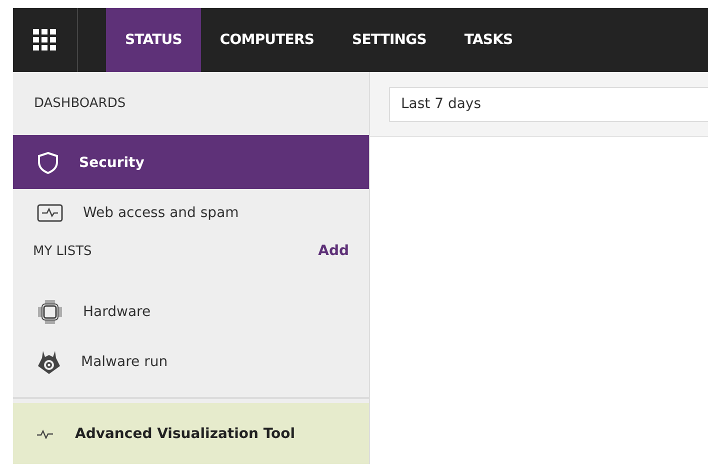 This screenshot has width=708, height=472. I want to click on section-title: MY LISTS, so click(62, 251).